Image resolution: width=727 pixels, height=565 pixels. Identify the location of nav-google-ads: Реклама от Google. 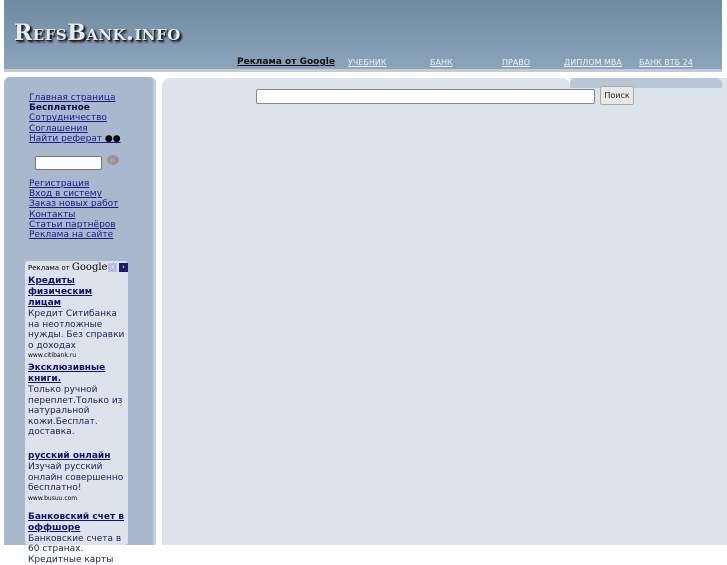
(286, 62).